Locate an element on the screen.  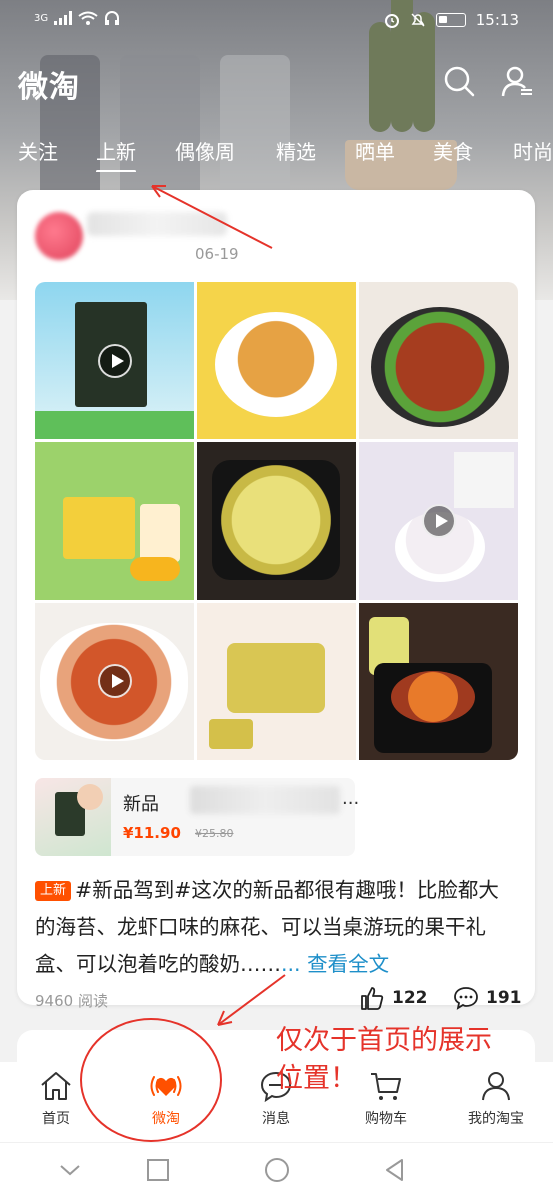
product-name: 新品 is located at coordinates (141, 804).